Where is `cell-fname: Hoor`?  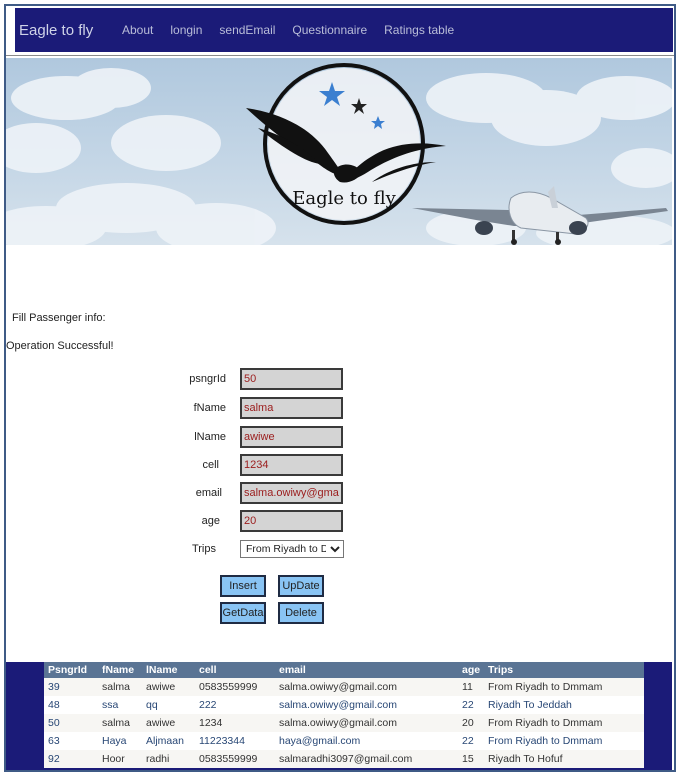
cell-fname: Hoor is located at coordinates (120, 759).